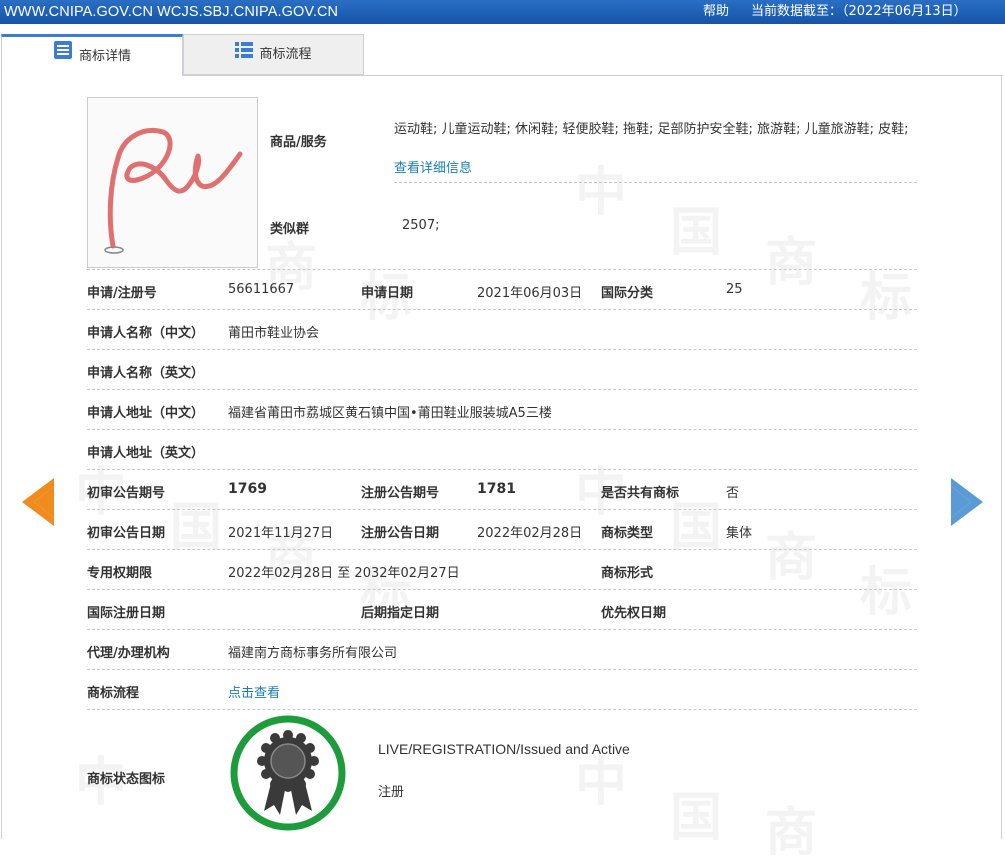  Describe the element at coordinates (421, 225) in the screenshot. I see `similar-group-value: 2507;` at that location.